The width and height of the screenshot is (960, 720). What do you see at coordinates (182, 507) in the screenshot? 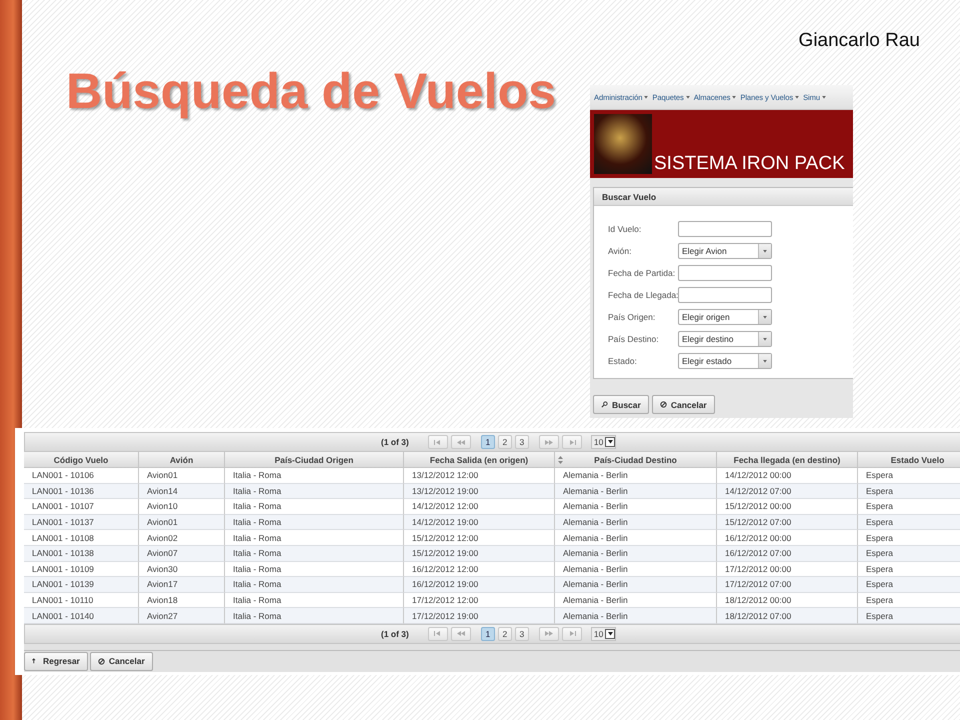
I see `table-cell: Avion10` at bounding box center [182, 507].